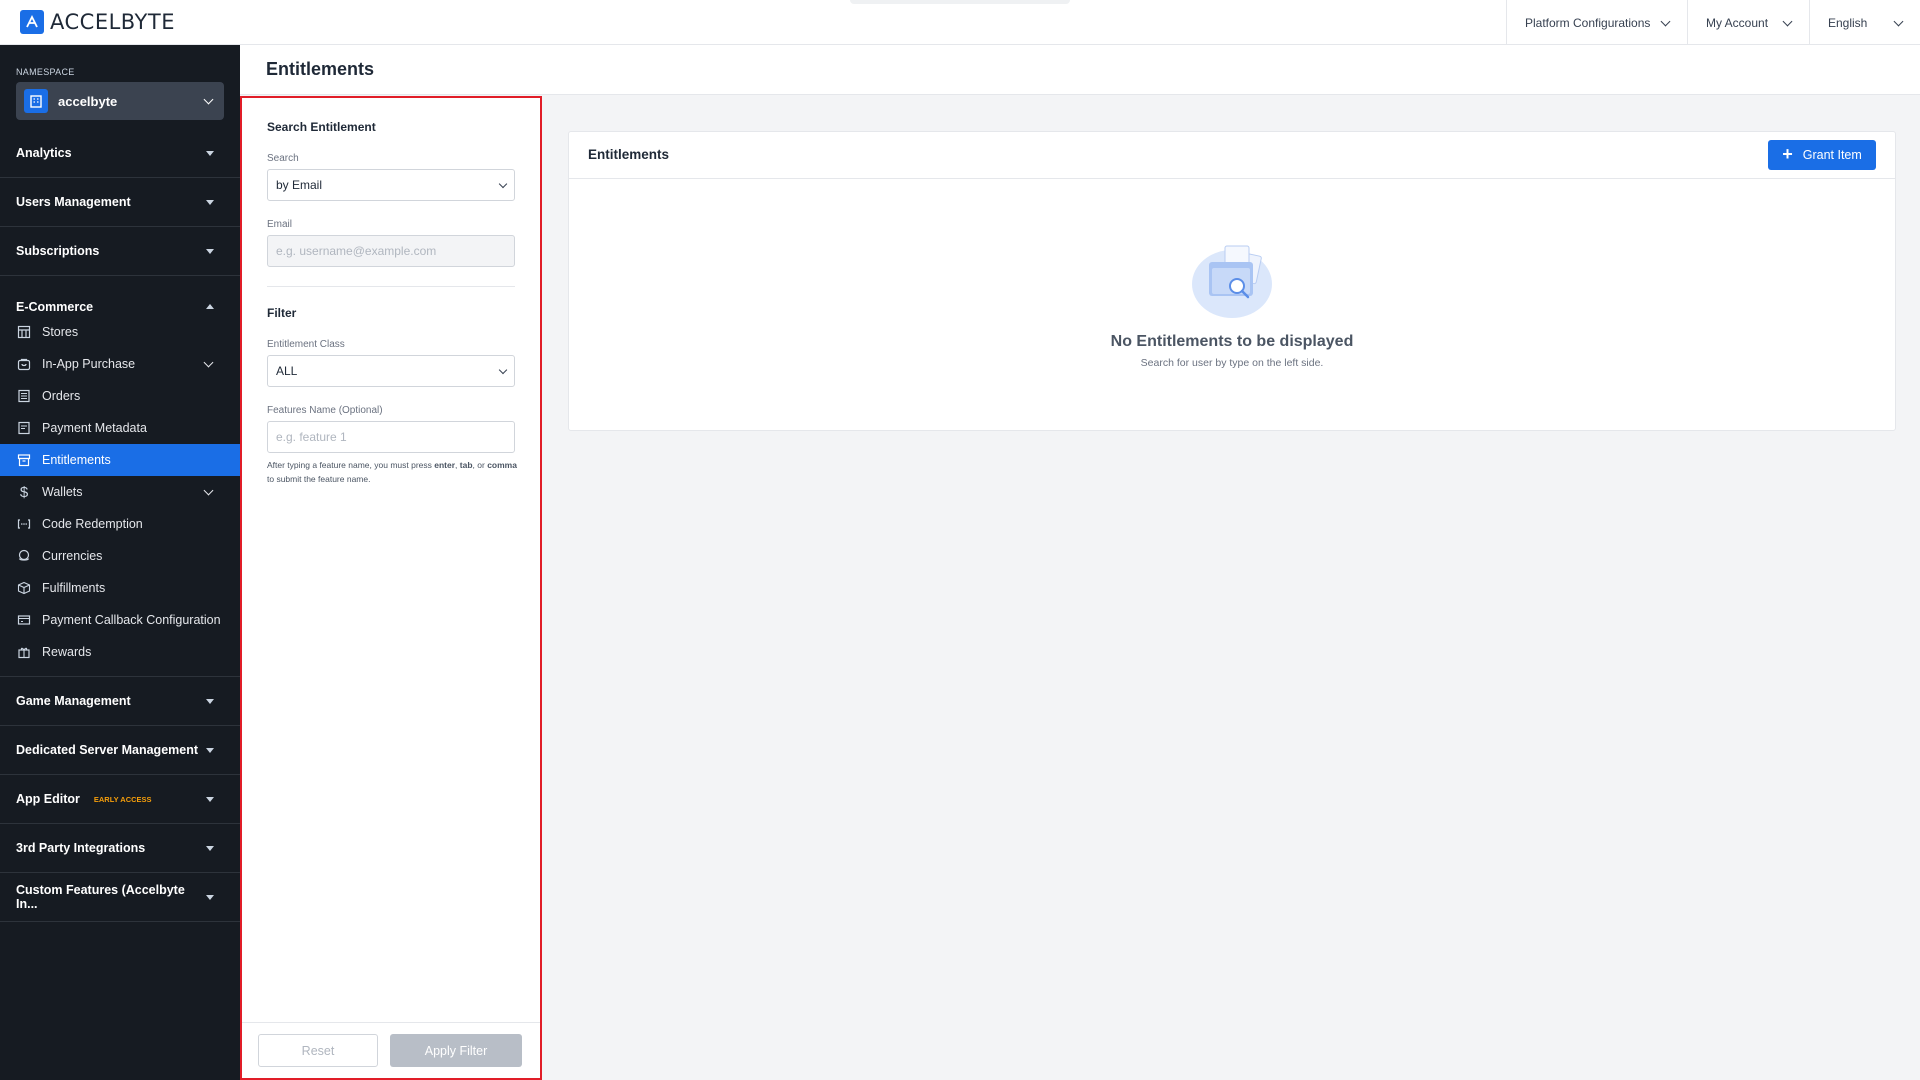 Image resolution: width=1920 pixels, height=1080 pixels. I want to click on namespace-label: NAMESPACE, so click(45, 72).